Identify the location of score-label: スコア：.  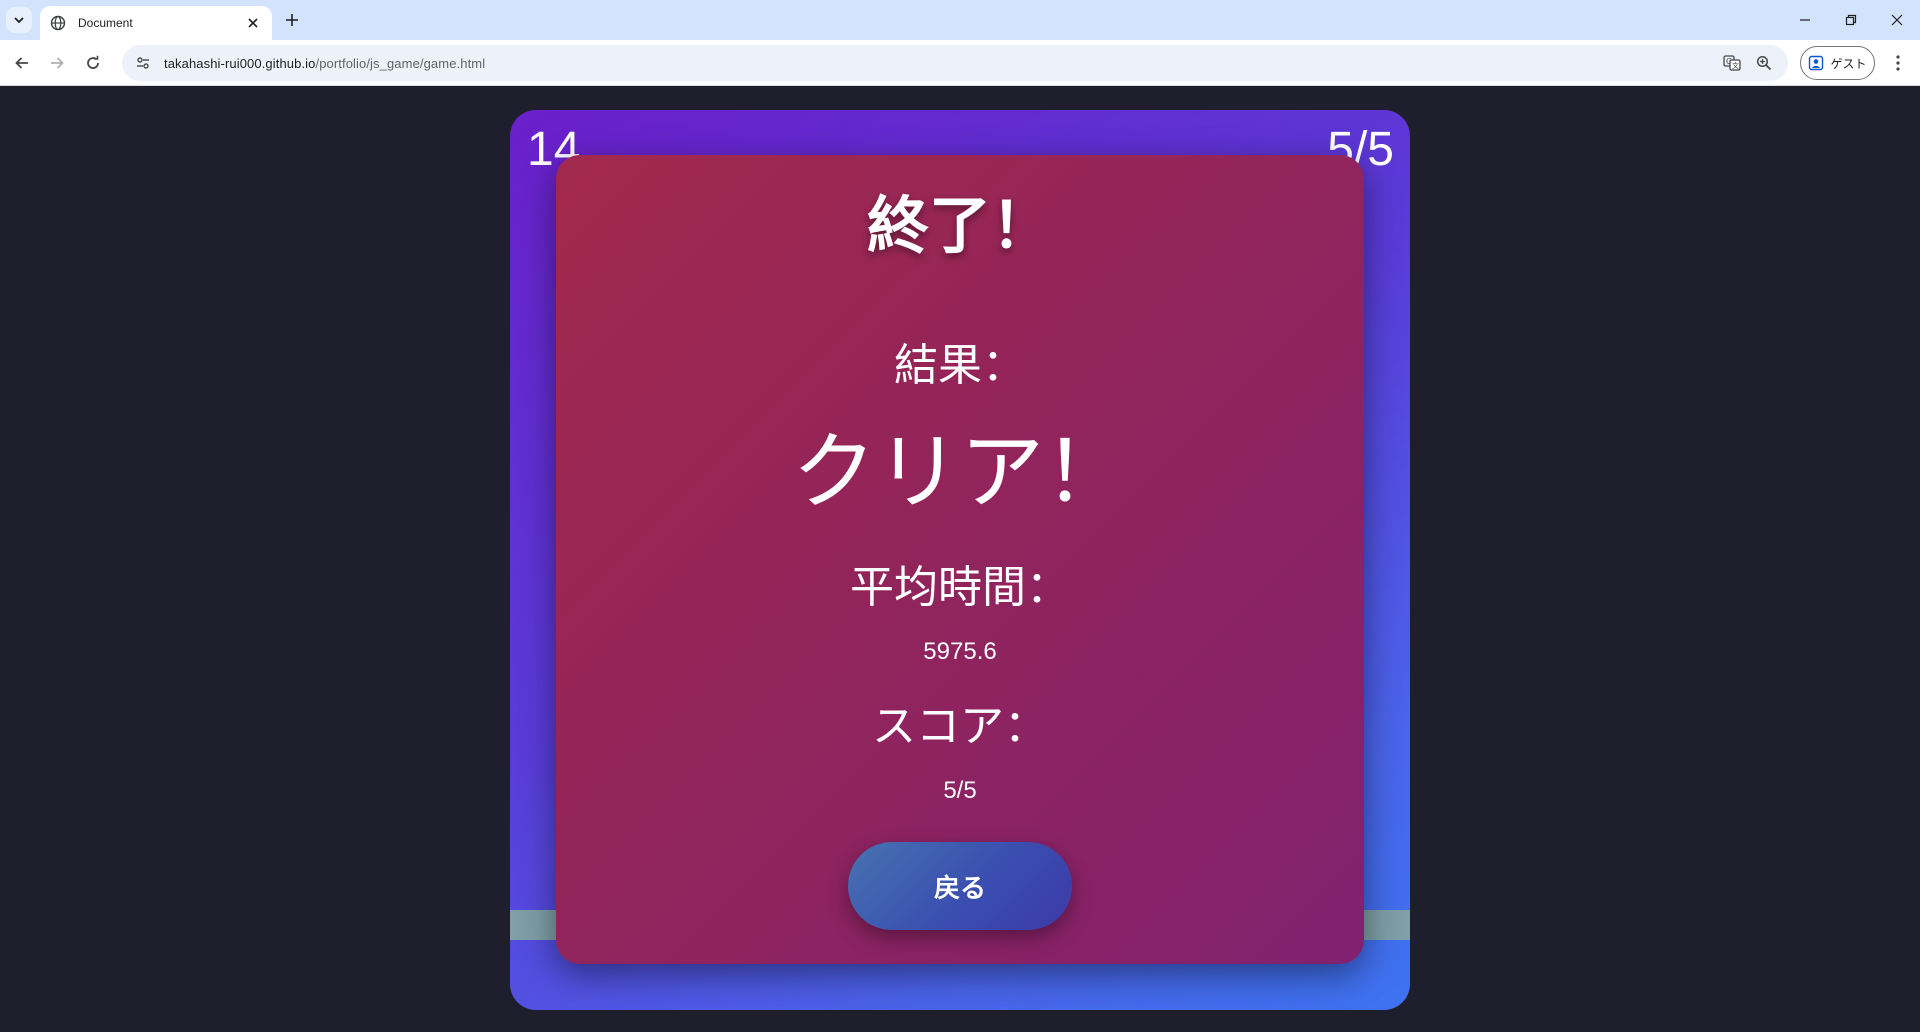
(960, 726).